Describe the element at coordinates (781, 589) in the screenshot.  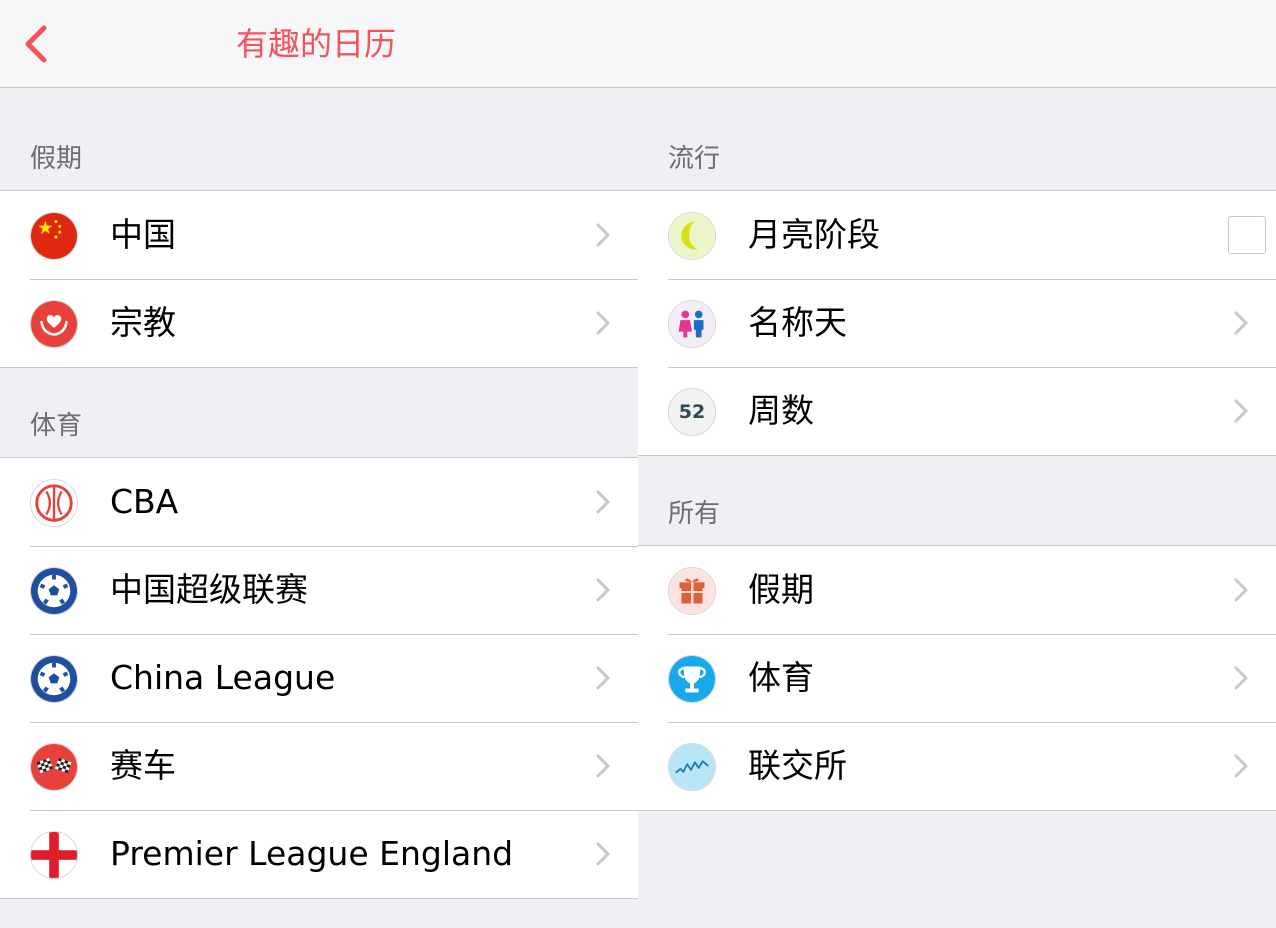
I see `list-item-label: 假期` at that location.